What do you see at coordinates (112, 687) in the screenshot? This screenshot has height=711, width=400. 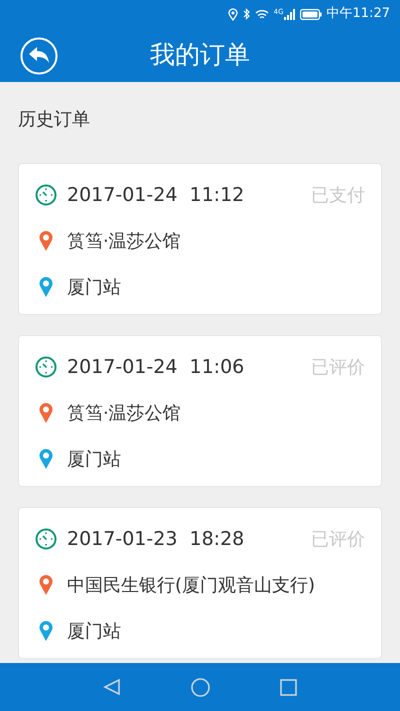 I see `back-nav-icon` at bounding box center [112, 687].